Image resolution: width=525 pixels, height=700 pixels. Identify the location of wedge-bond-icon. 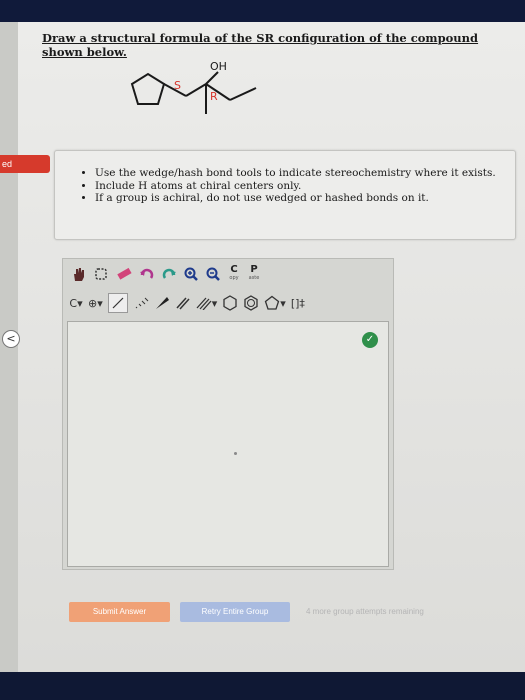
(162, 303).